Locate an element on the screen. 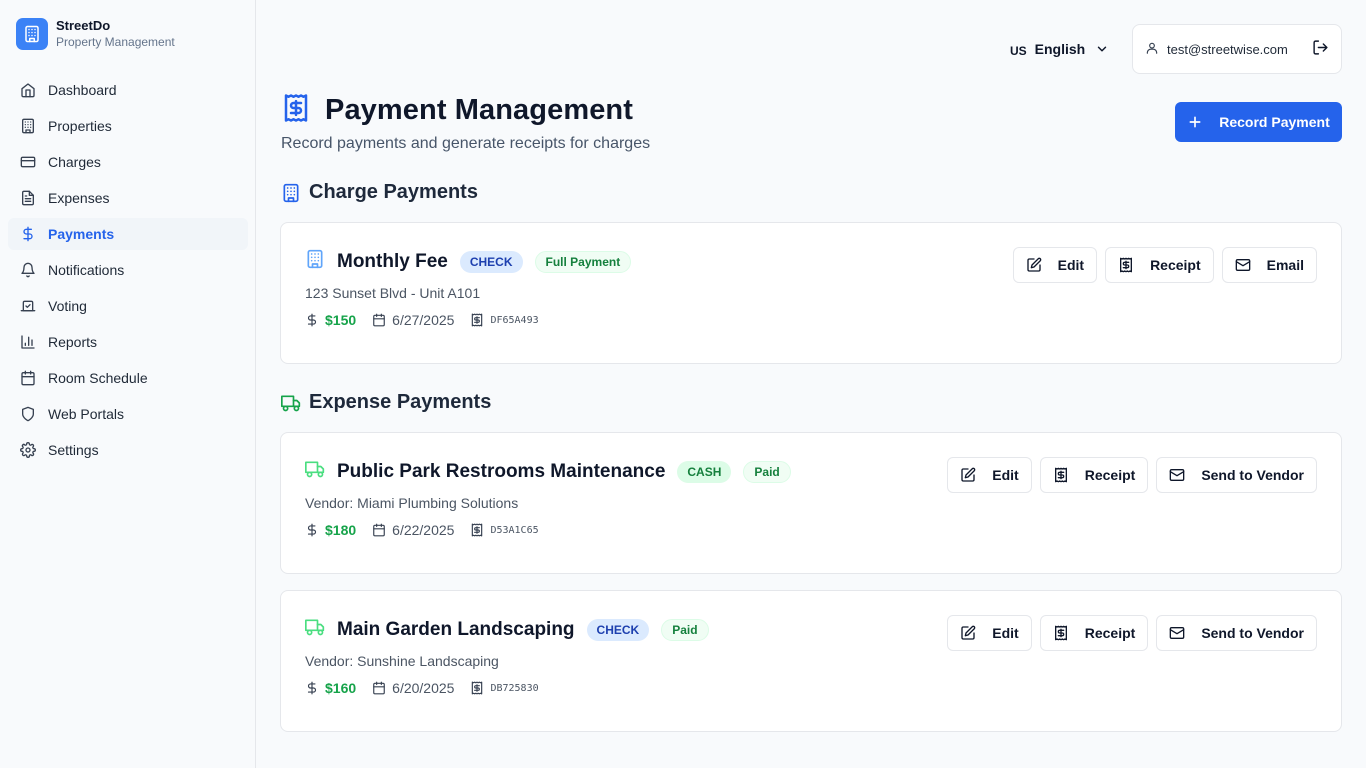 The height and width of the screenshot is (768, 1366). payment-meta: $180 6/22/2025 D53A1C65 is located at coordinates (422, 530).